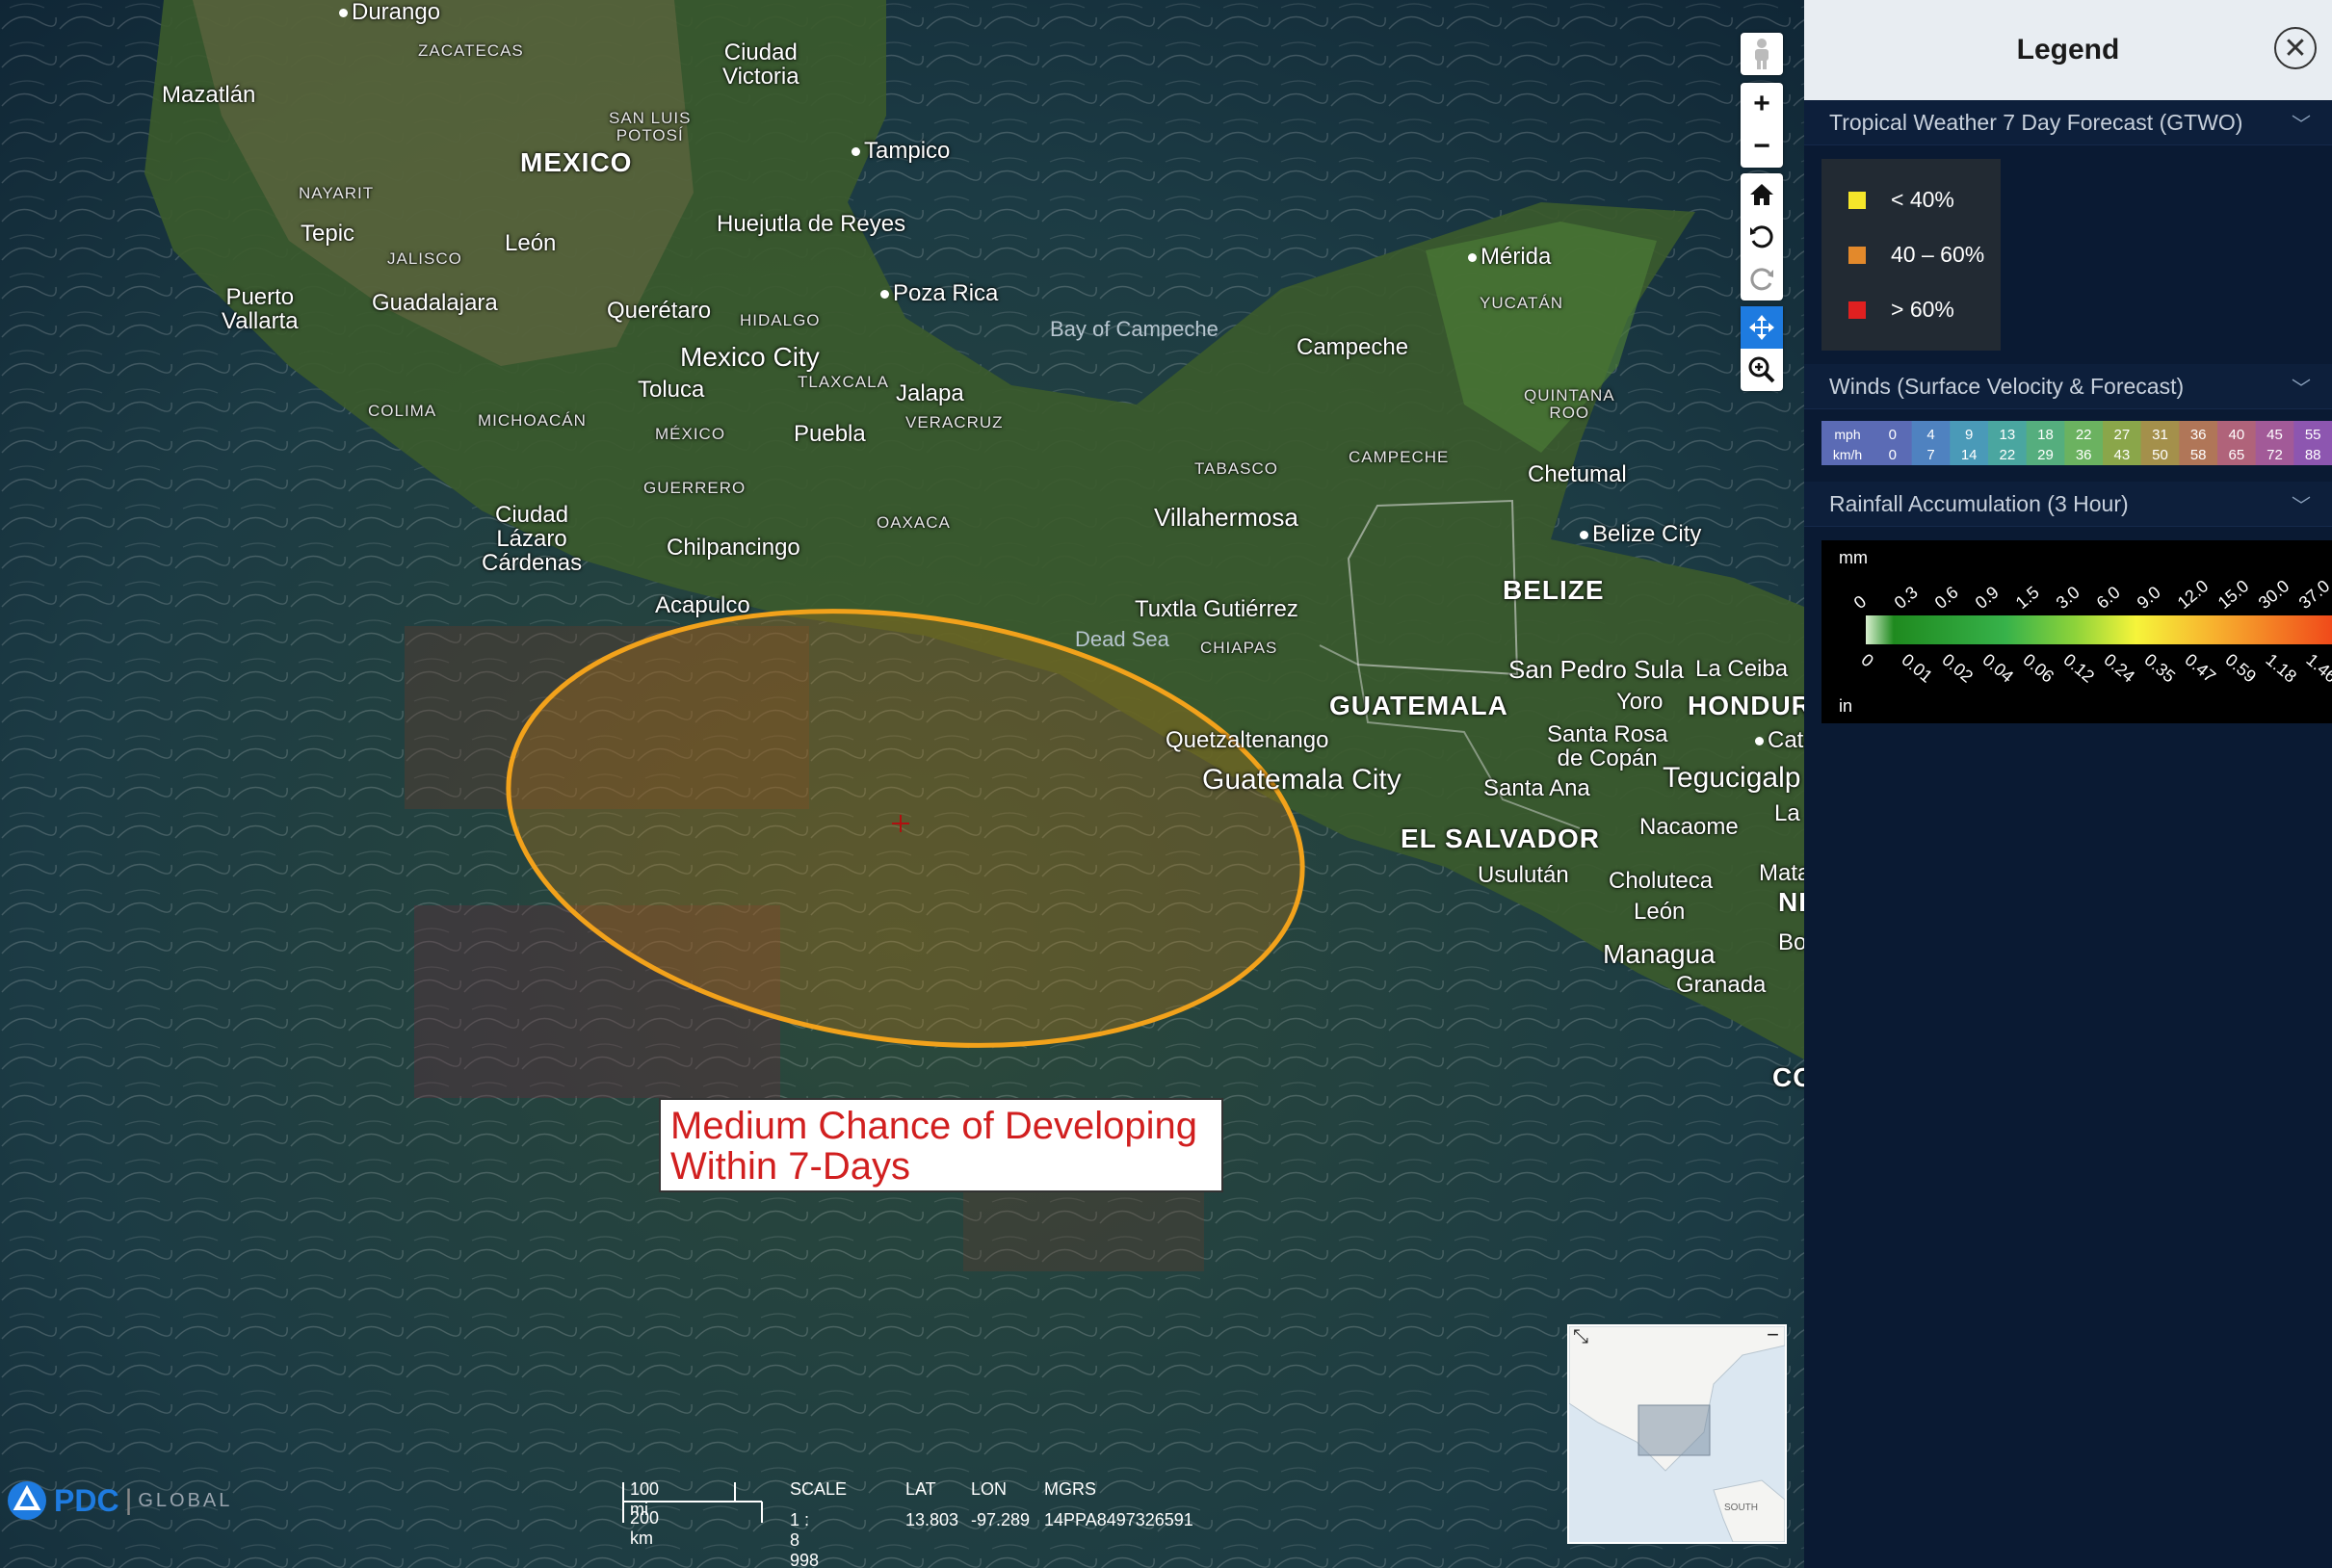 This screenshot has width=2332, height=1568. I want to click on place-label: Usulután, so click(1523, 875).